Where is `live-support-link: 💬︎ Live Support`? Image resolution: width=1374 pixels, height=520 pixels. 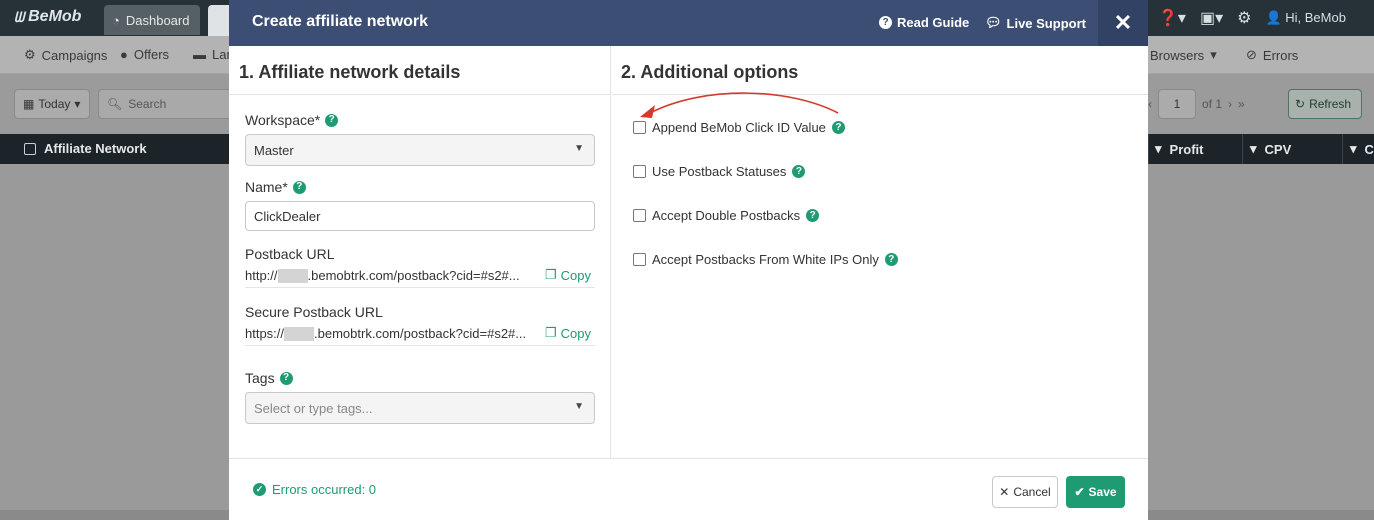 live-support-link: 💬︎ Live Support is located at coordinates (1035, 23).